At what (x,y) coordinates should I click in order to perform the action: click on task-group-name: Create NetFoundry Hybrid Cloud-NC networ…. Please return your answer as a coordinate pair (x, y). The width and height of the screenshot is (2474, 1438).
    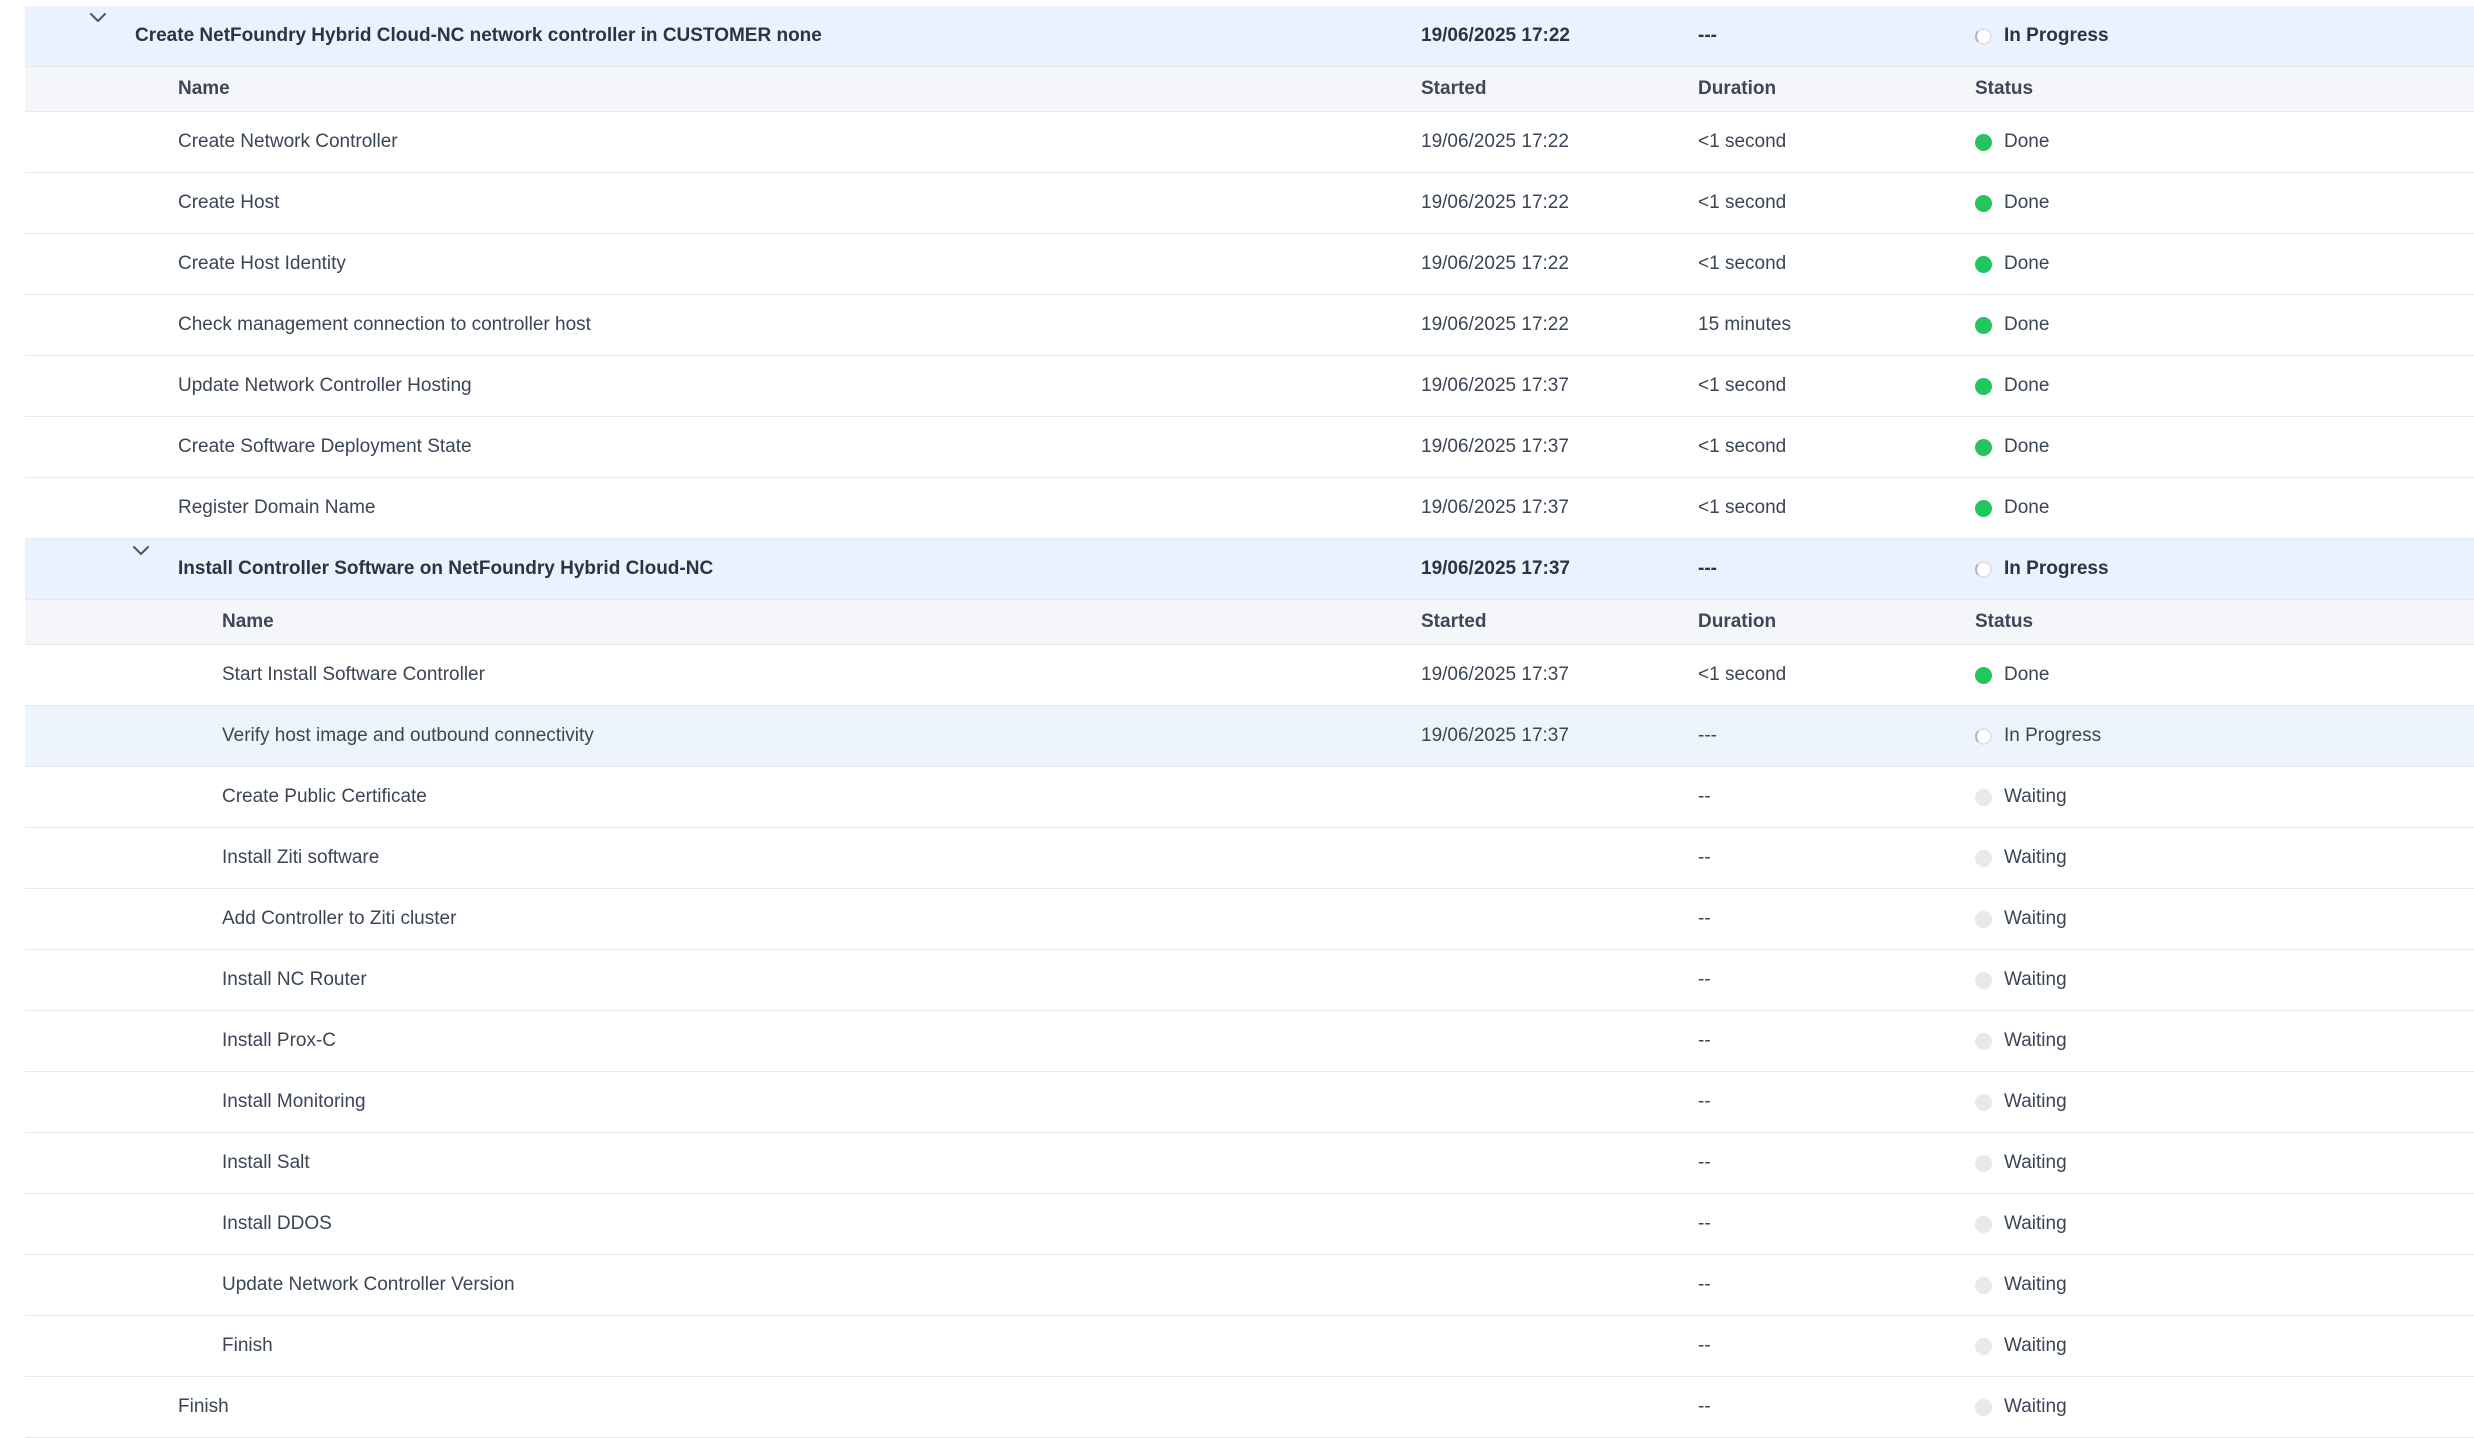
    Looking at the image, I should click on (478, 35).